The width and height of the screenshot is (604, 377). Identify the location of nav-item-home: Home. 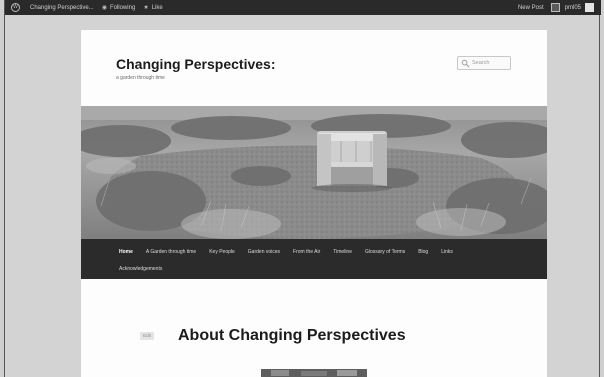
(126, 252).